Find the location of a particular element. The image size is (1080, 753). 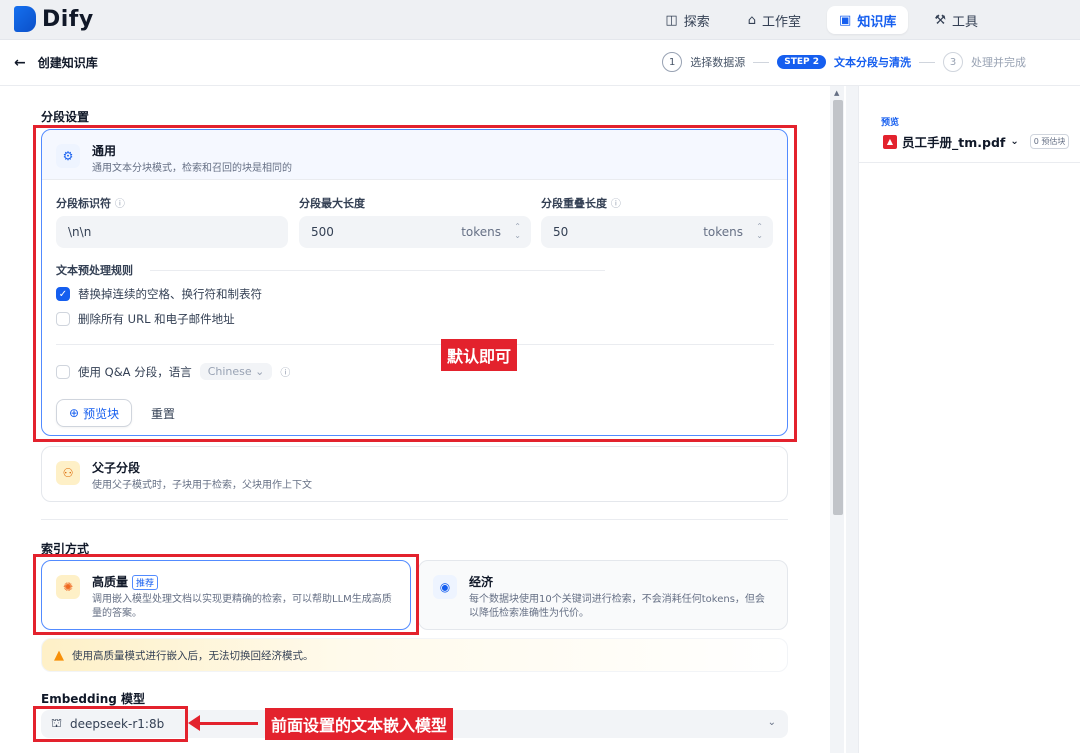

tool-icon: ⚒ is located at coordinates (940, 20).